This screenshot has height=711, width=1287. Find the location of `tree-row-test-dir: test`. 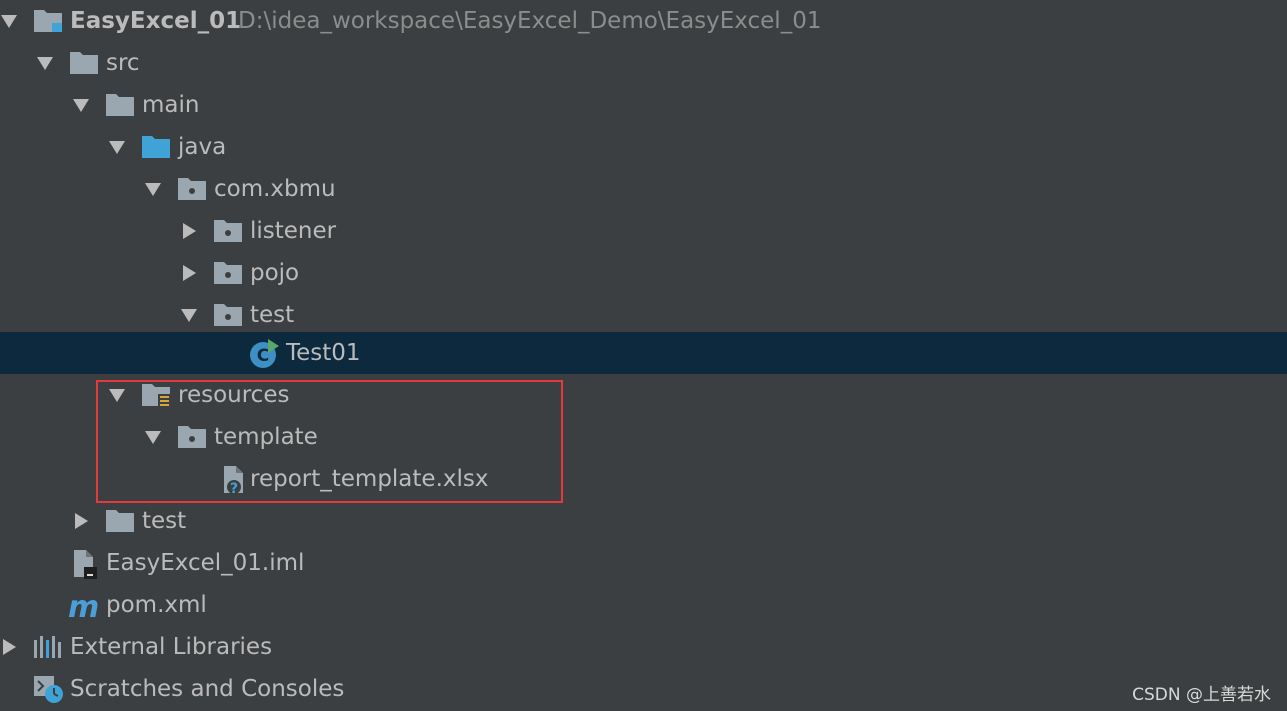

tree-row-test-dir: test is located at coordinates (643, 521).